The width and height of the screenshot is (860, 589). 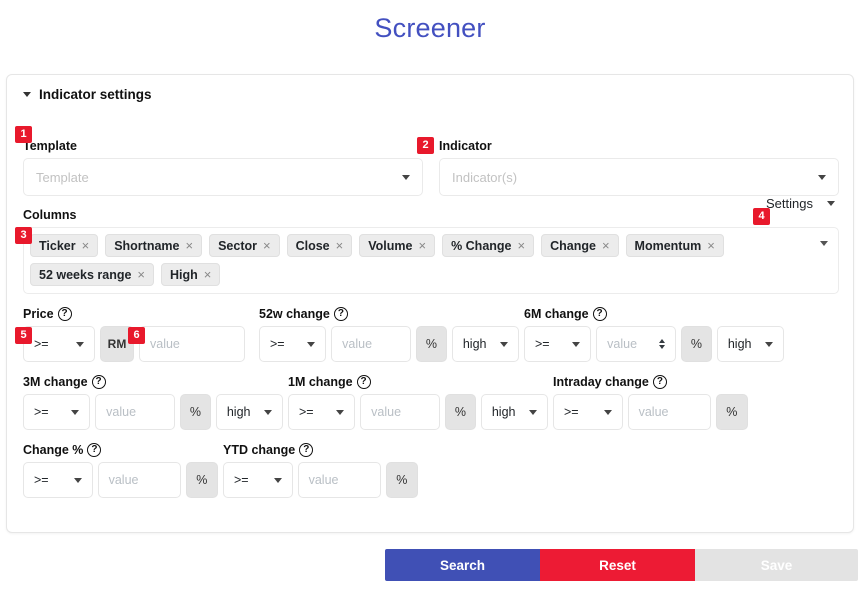 I want to click on badge-3: 3, so click(x=23, y=235).